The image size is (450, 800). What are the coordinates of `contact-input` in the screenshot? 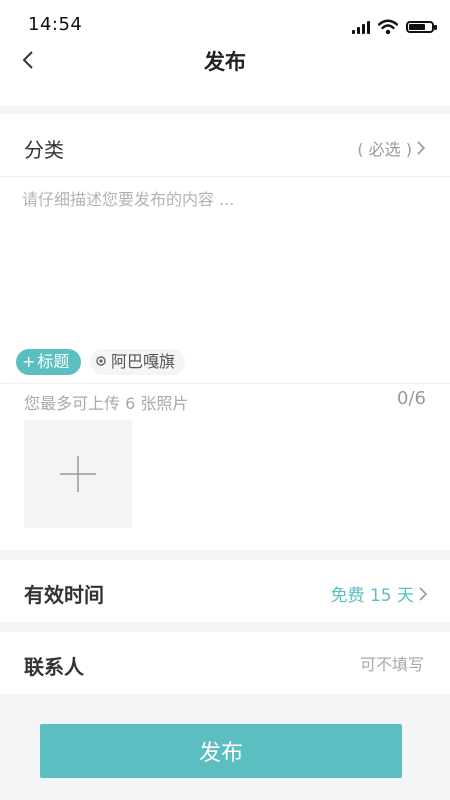 It's located at (304, 664).